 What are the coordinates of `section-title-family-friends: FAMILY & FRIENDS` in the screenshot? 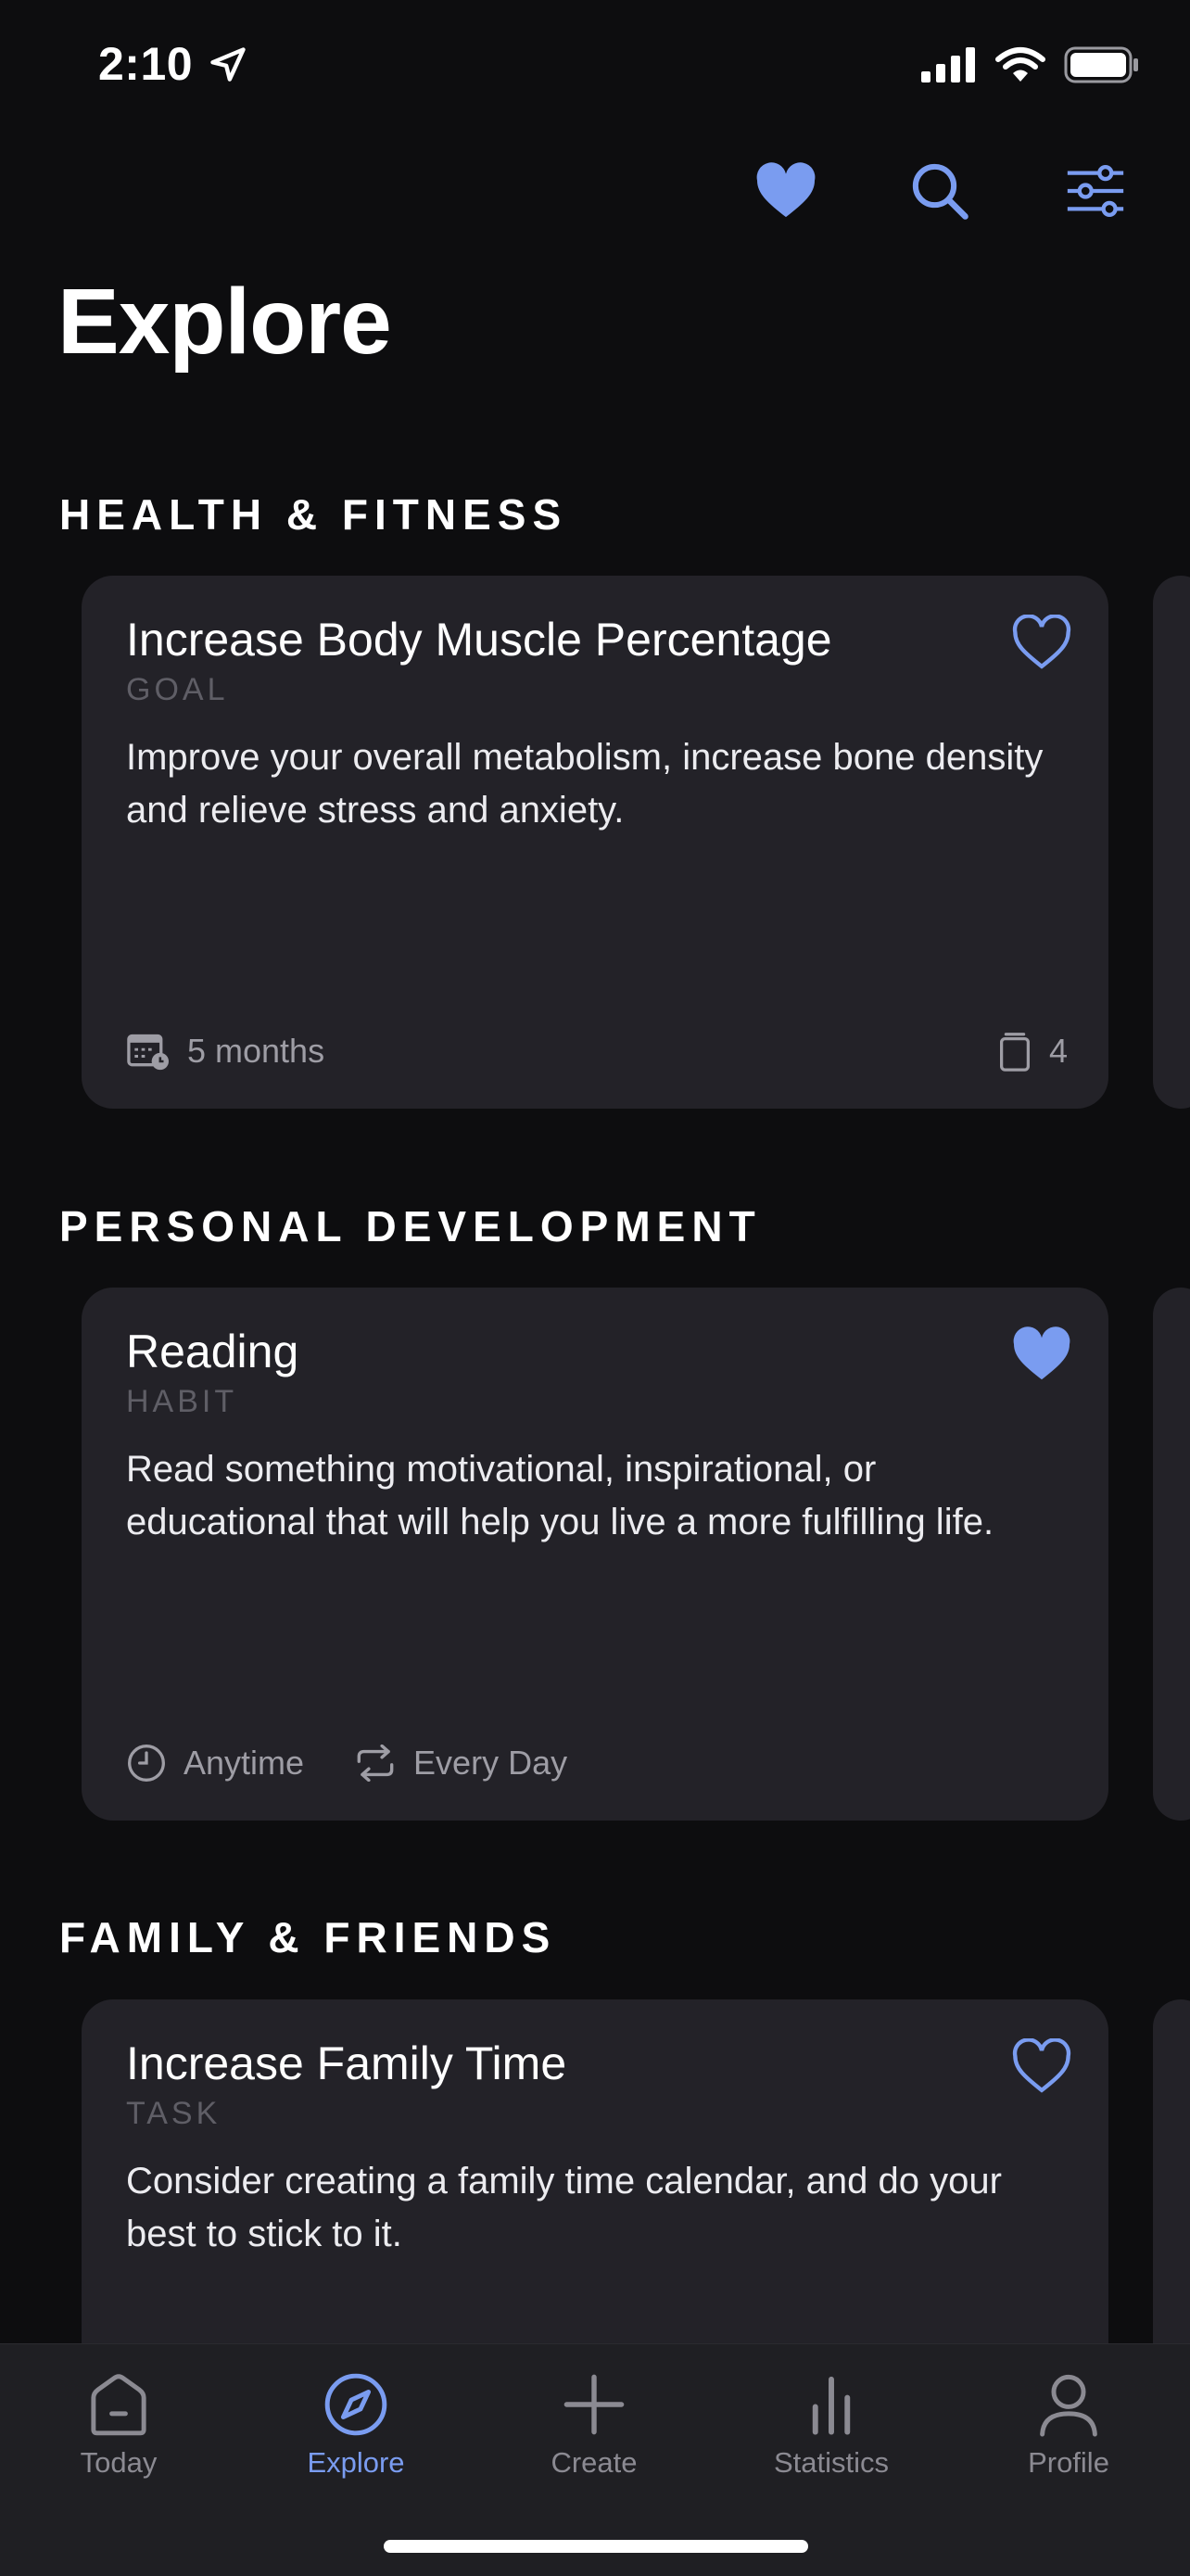 It's located at (308, 1937).